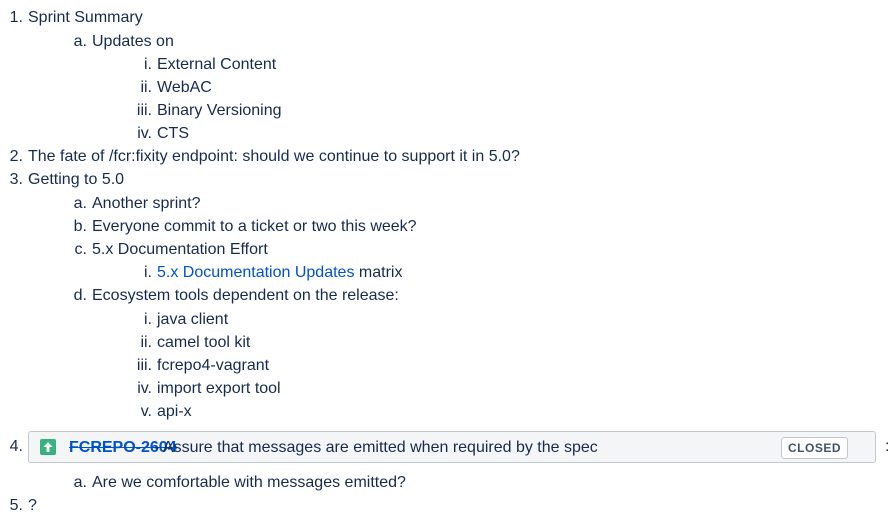 The image size is (893, 516). Describe the element at coordinates (193, 319) in the screenshot. I see `list-item-java-client: java client` at that location.